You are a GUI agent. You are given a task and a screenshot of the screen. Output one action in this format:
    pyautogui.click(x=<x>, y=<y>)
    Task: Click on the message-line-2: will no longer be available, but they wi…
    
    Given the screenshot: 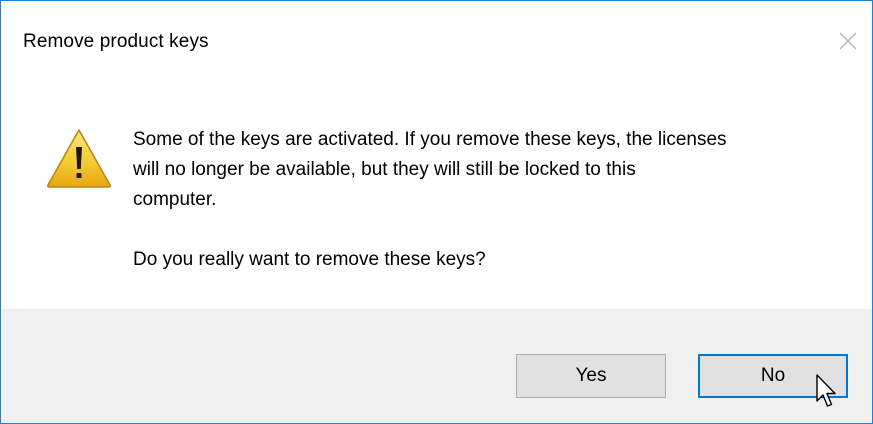 What is the action you would take?
    pyautogui.click(x=384, y=169)
    